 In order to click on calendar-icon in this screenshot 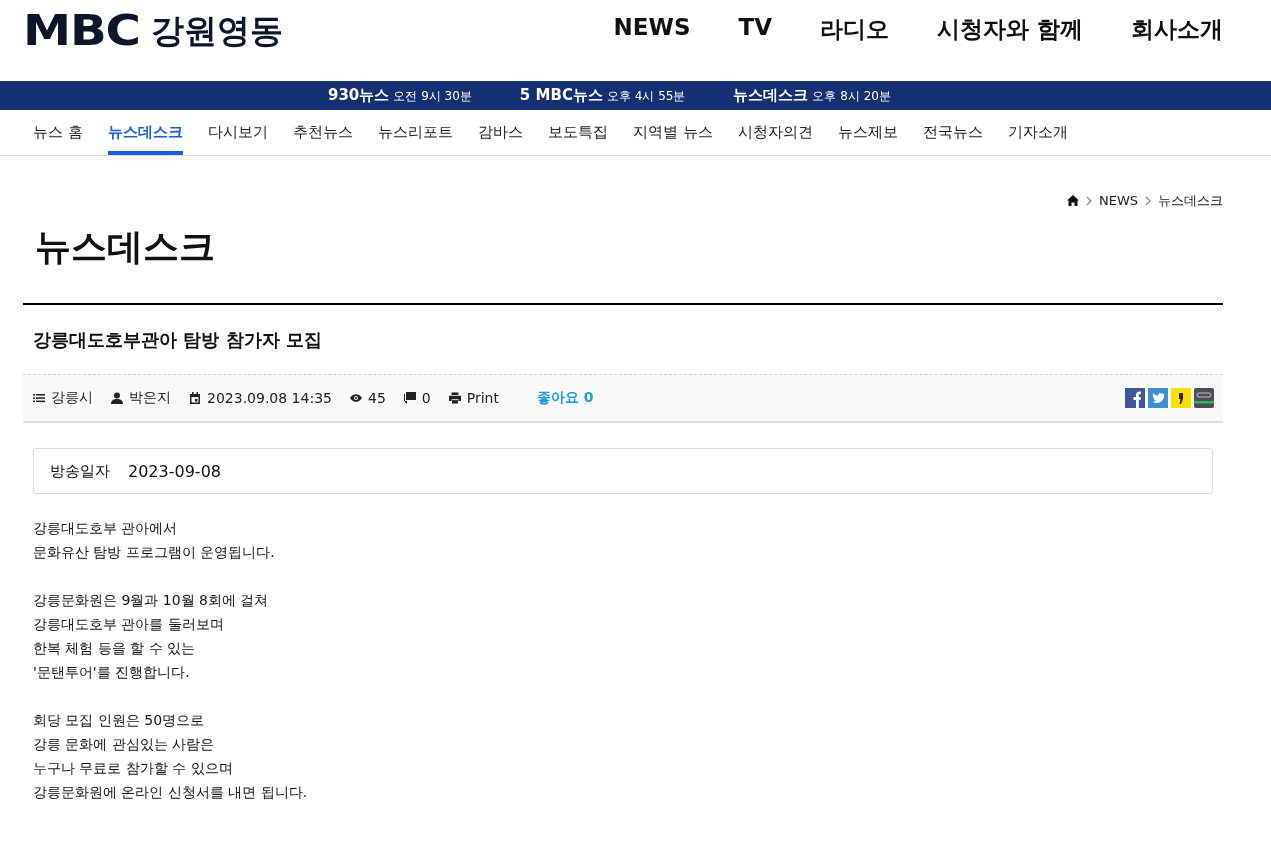, I will do `click(195, 398)`.